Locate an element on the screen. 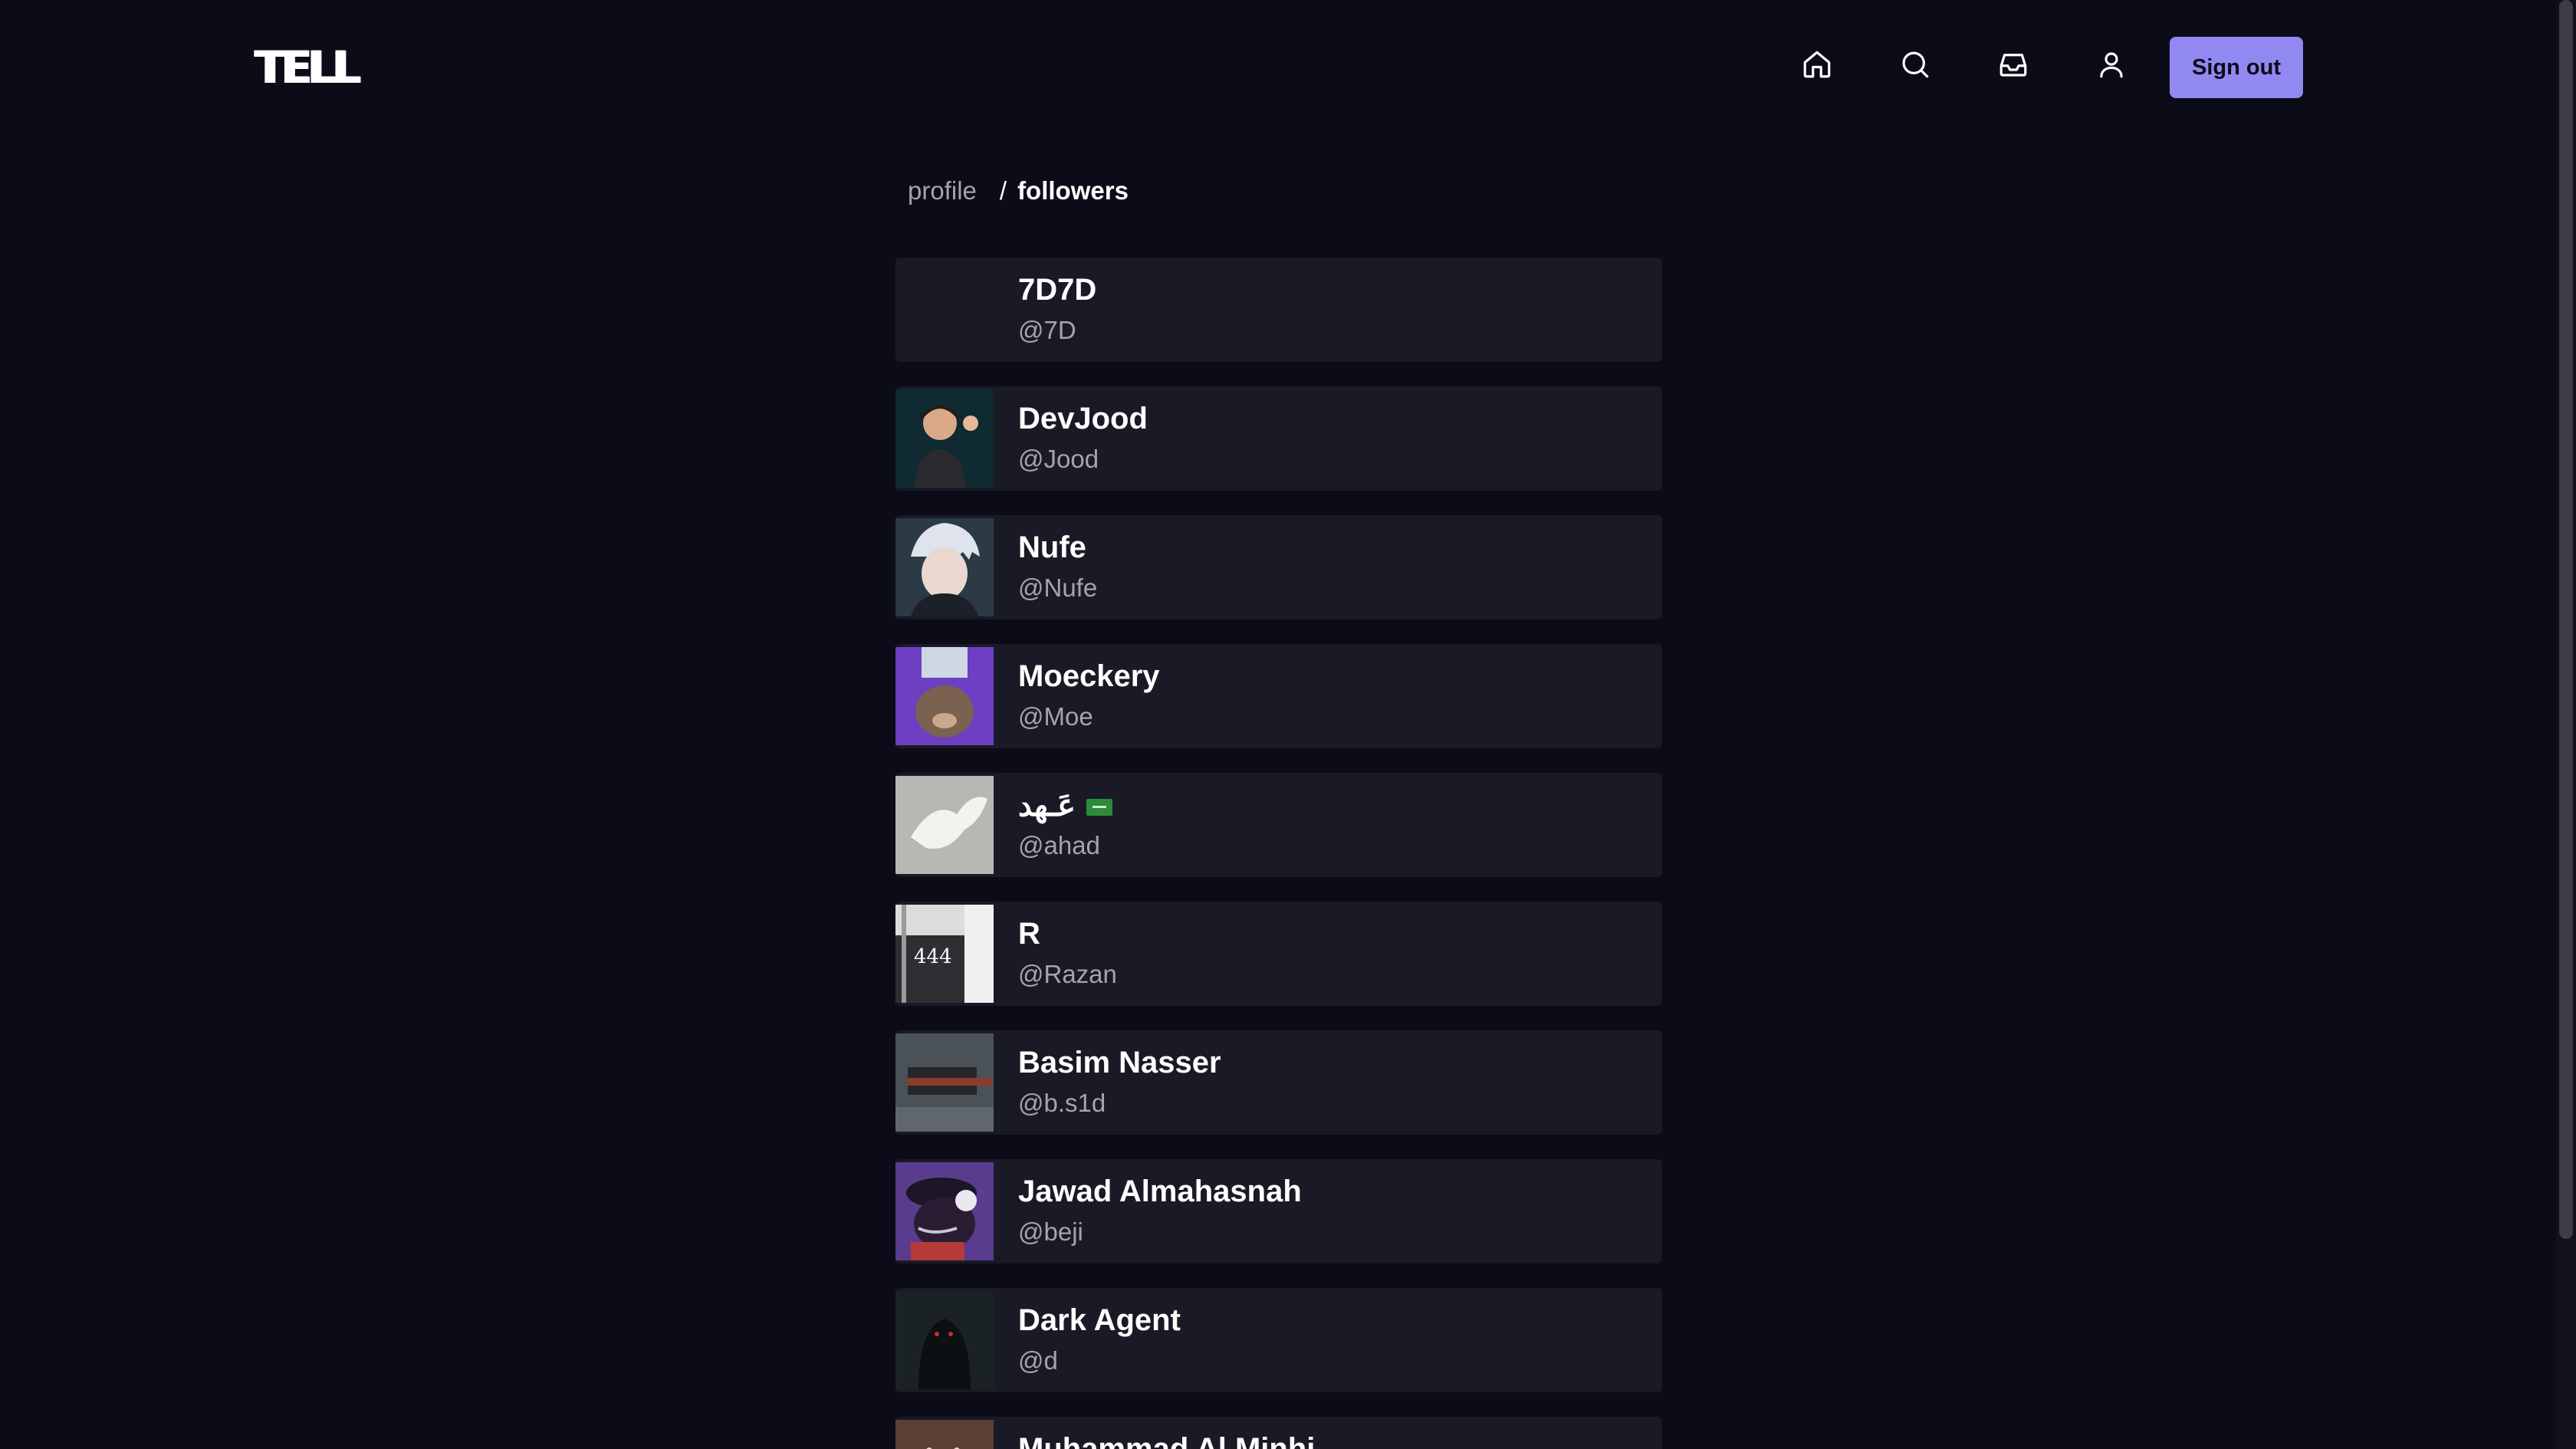 This screenshot has width=2576, height=1449. follower-row: Moeckery @Moe is located at coordinates (1279, 696).